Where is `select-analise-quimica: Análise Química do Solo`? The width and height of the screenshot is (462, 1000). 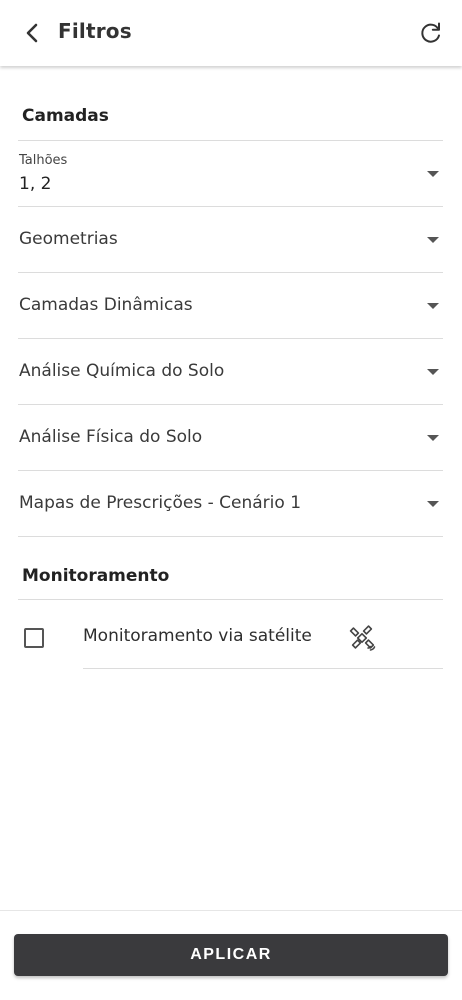
select-analise-quimica: Análise Química do Solo is located at coordinates (230, 372).